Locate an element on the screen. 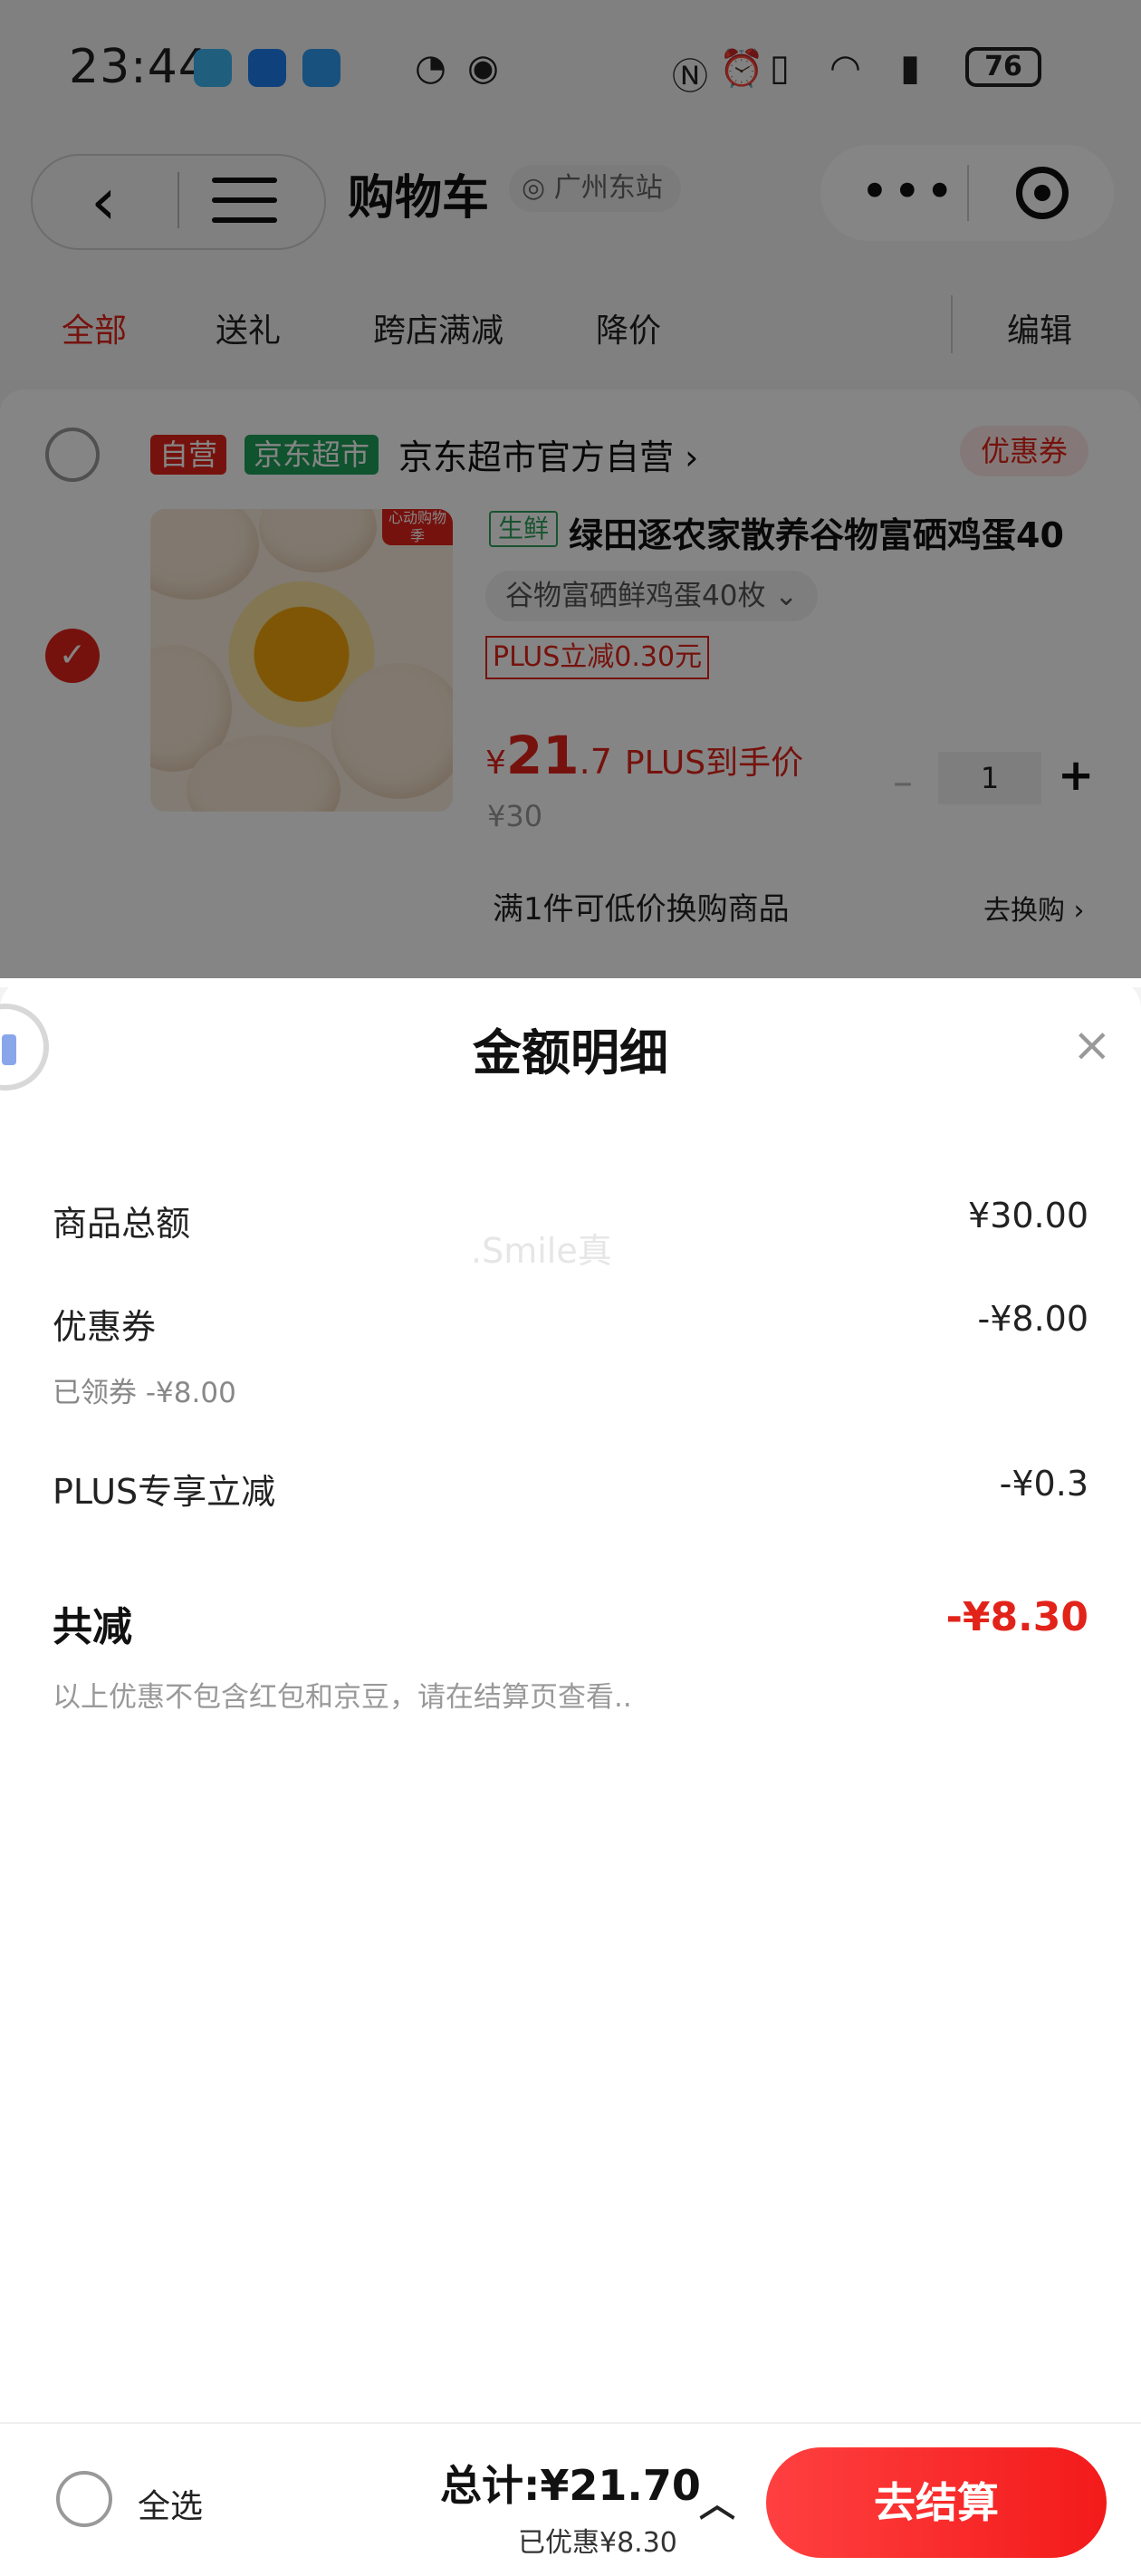 The width and height of the screenshot is (1141, 2576). coupon-value: -¥8.00 is located at coordinates (1033, 1319).